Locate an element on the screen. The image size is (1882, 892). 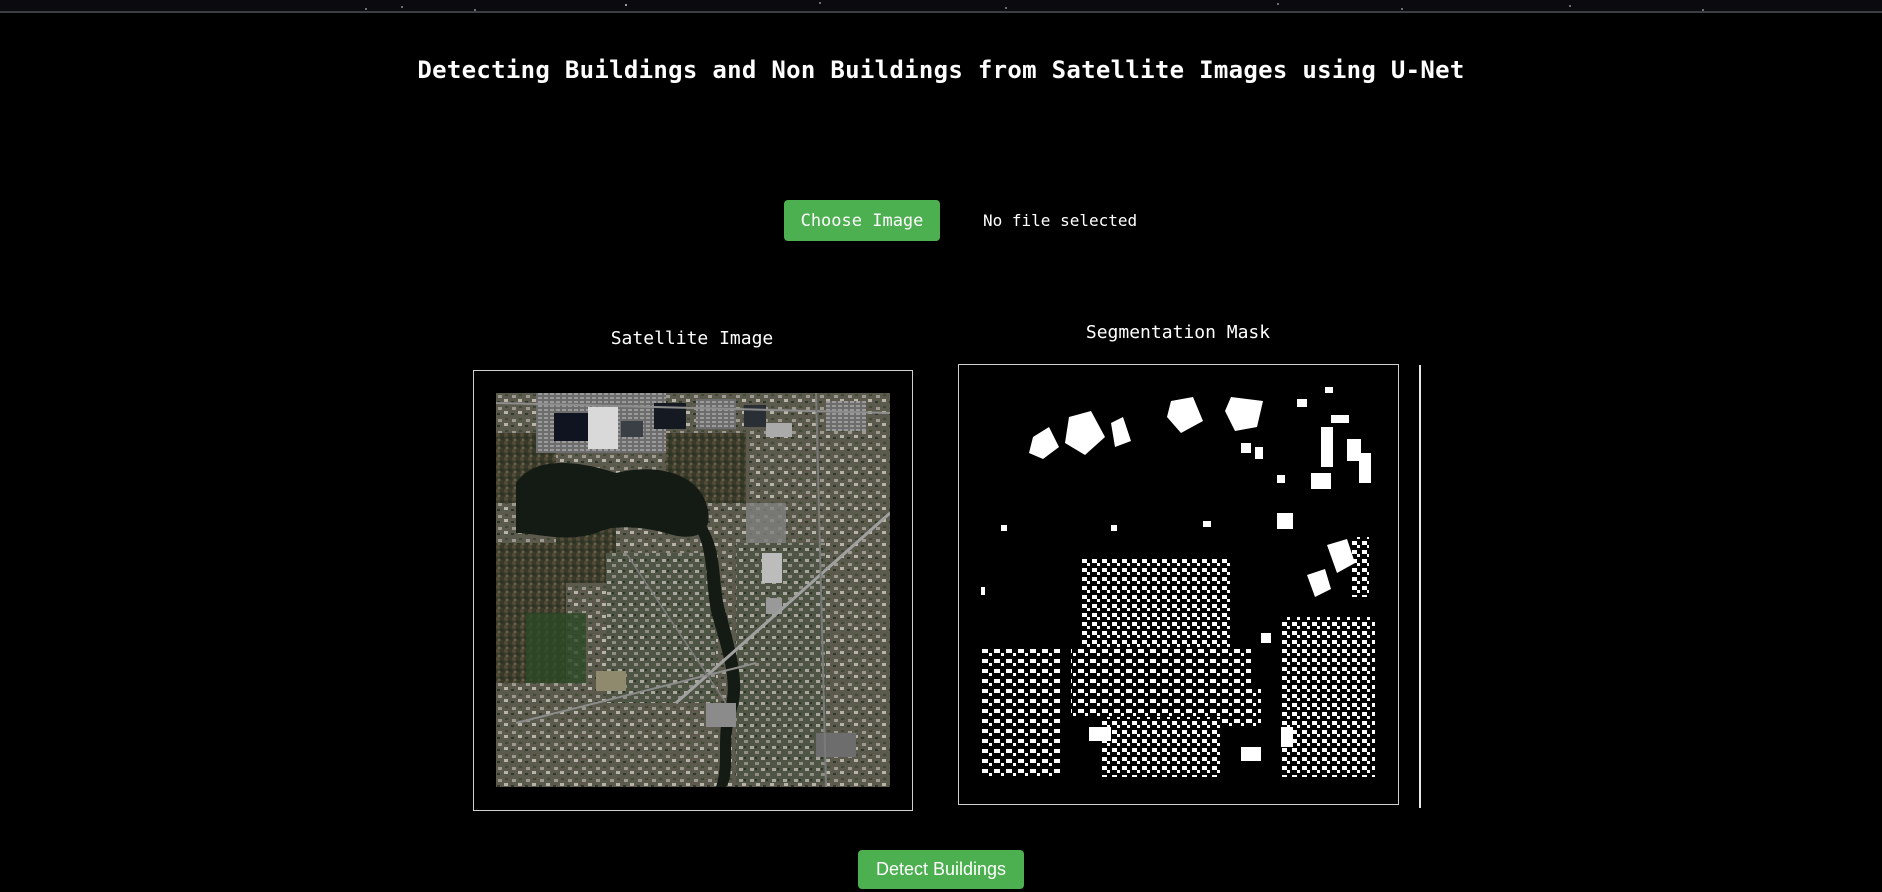
detect-buildings-button: Detect Buildings is located at coordinates (941, 869).